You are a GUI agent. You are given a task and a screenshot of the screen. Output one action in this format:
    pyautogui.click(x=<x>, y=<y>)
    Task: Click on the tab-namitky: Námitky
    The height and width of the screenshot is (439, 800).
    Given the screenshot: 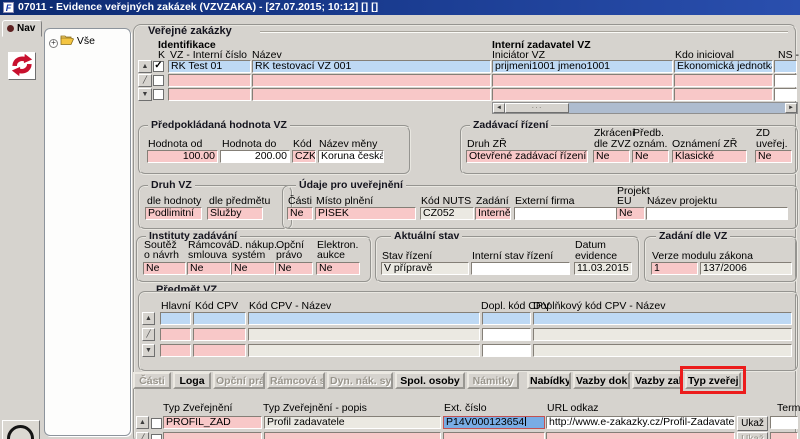 What is the action you would take?
    pyautogui.click(x=493, y=380)
    